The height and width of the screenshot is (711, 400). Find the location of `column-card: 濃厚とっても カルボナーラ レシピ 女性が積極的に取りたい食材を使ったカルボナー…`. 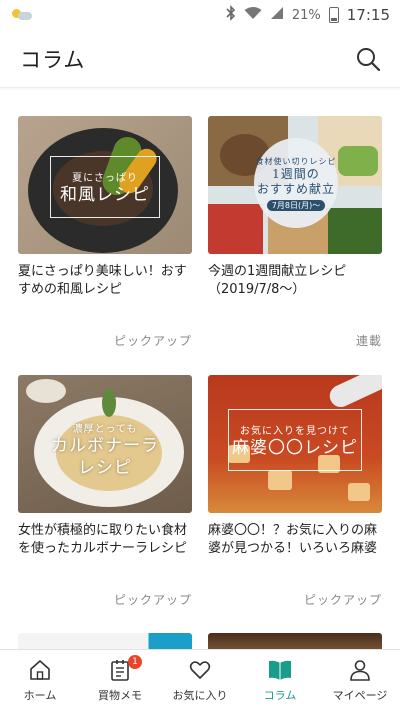

column-card: 濃厚とっても カルボナーラ レシピ 女性が積極的に取りたい食材を使ったカルボナー… is located at coordinates (105, 491).